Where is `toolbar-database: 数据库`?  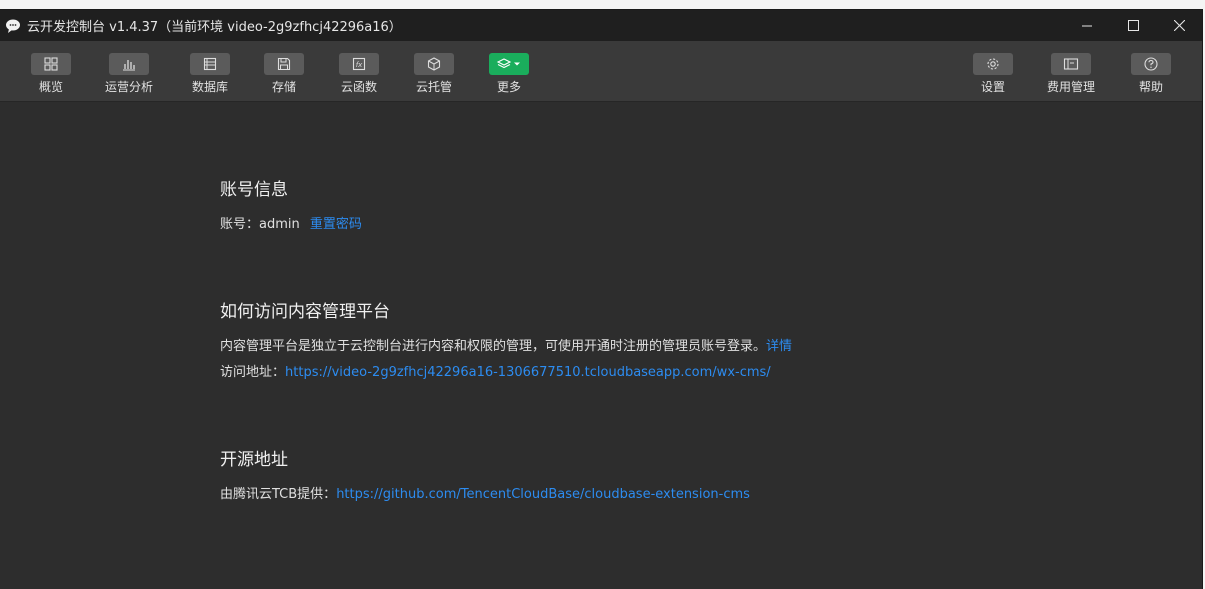 toolbar-database: 数据库 is located at coordinates (210, 74).